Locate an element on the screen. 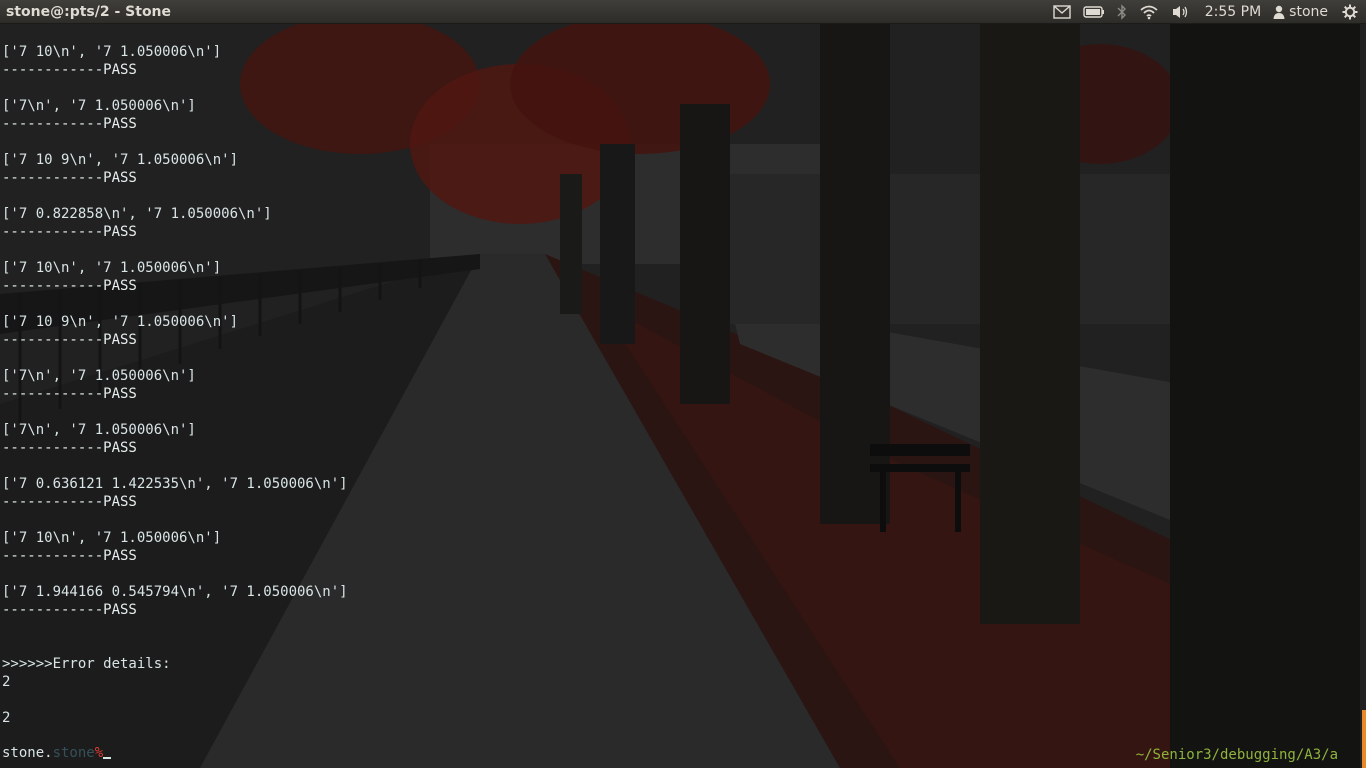  shell-prompt: stone.stone% is located at coordinates (57, 753).